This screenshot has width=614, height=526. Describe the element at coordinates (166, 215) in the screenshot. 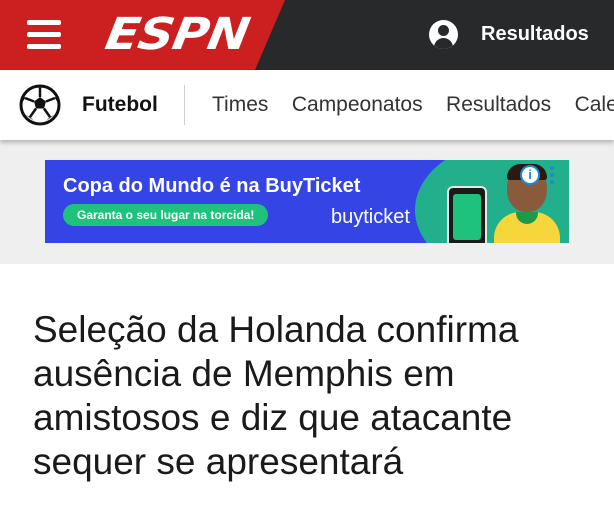

I see `ad-cta-button: Garanta o seu lugar na torcida!` at that location.